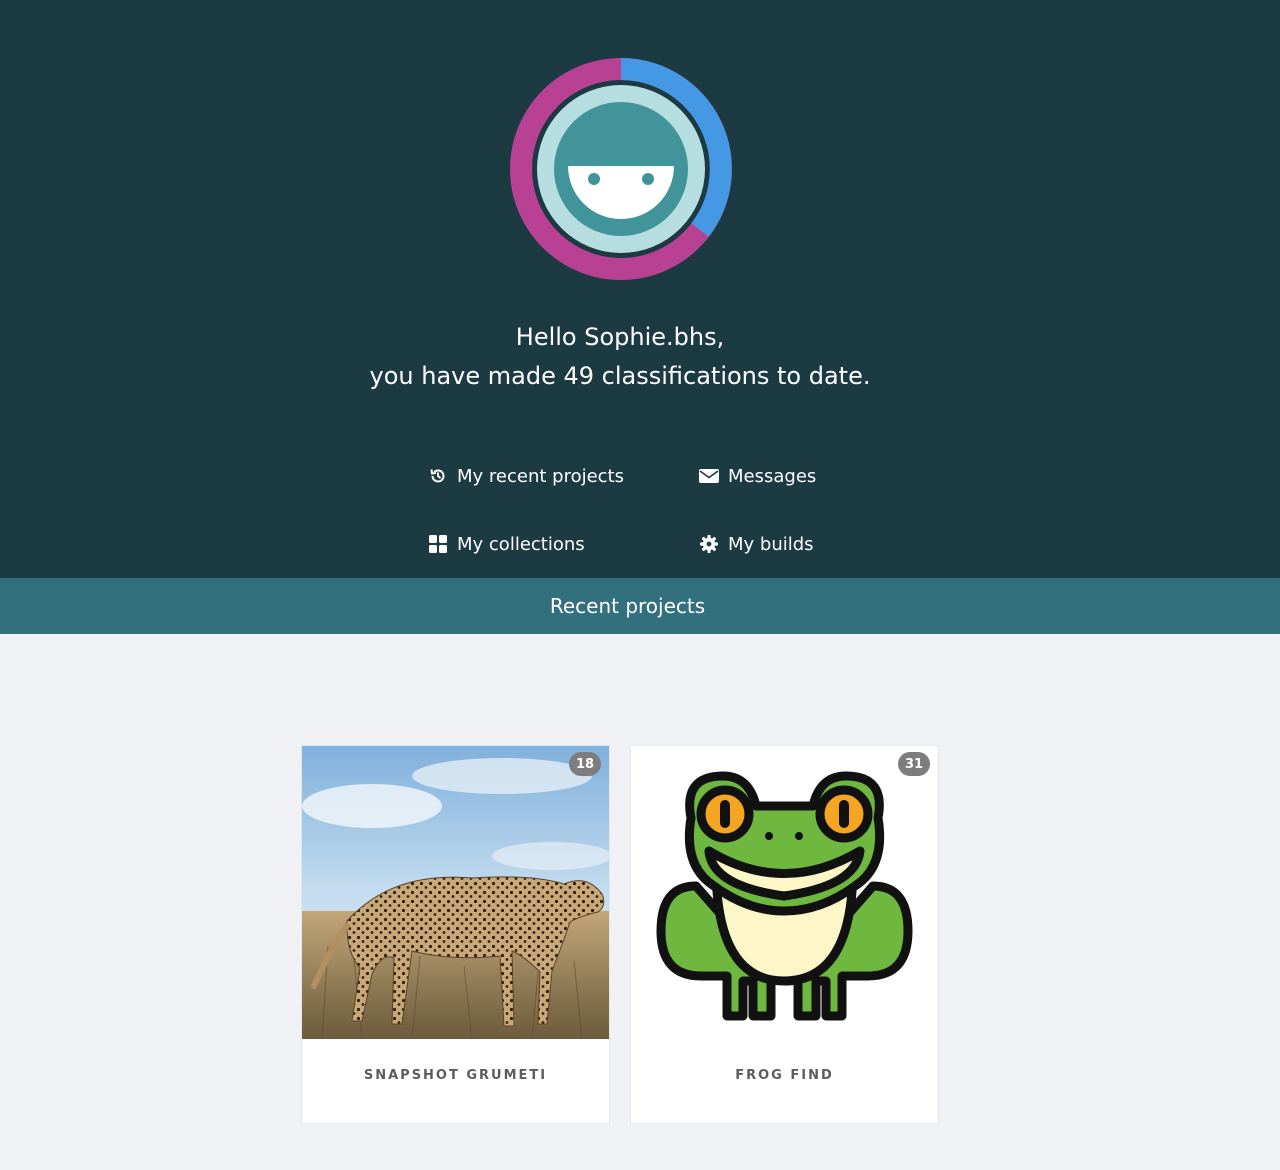 This screenshot has height=1170, width=1280. Describe the element at coordinates (784, 896) in the screenshot. I see `frog-illustration` at that location.